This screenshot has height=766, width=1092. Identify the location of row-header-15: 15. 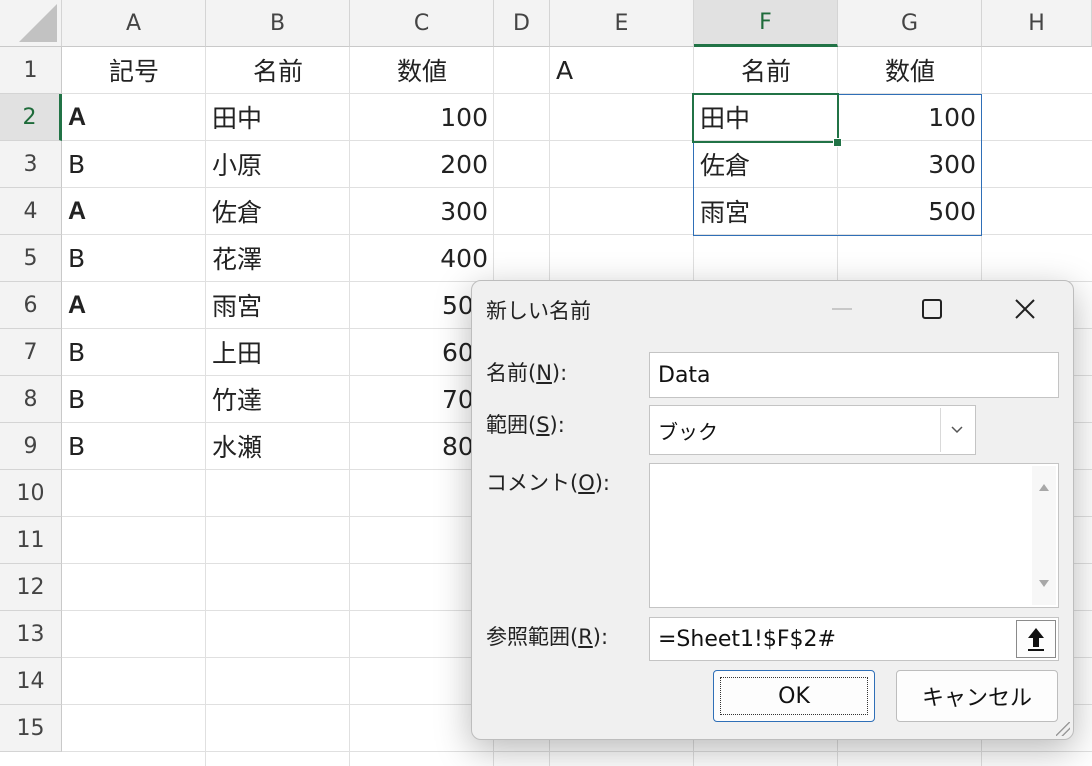
(31, 728).